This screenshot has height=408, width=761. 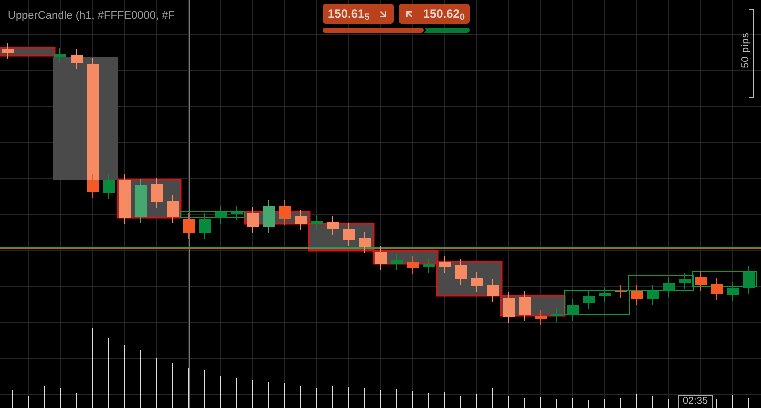 I want to click on sell-price-button: 150.61$_{5}$, so click(x=358, y=14).